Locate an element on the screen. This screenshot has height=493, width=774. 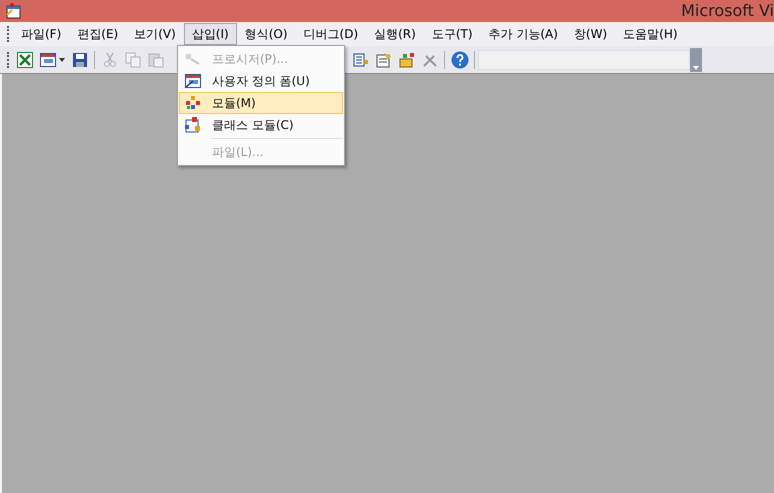
class-module-icon is located at coordinates (193, 125).